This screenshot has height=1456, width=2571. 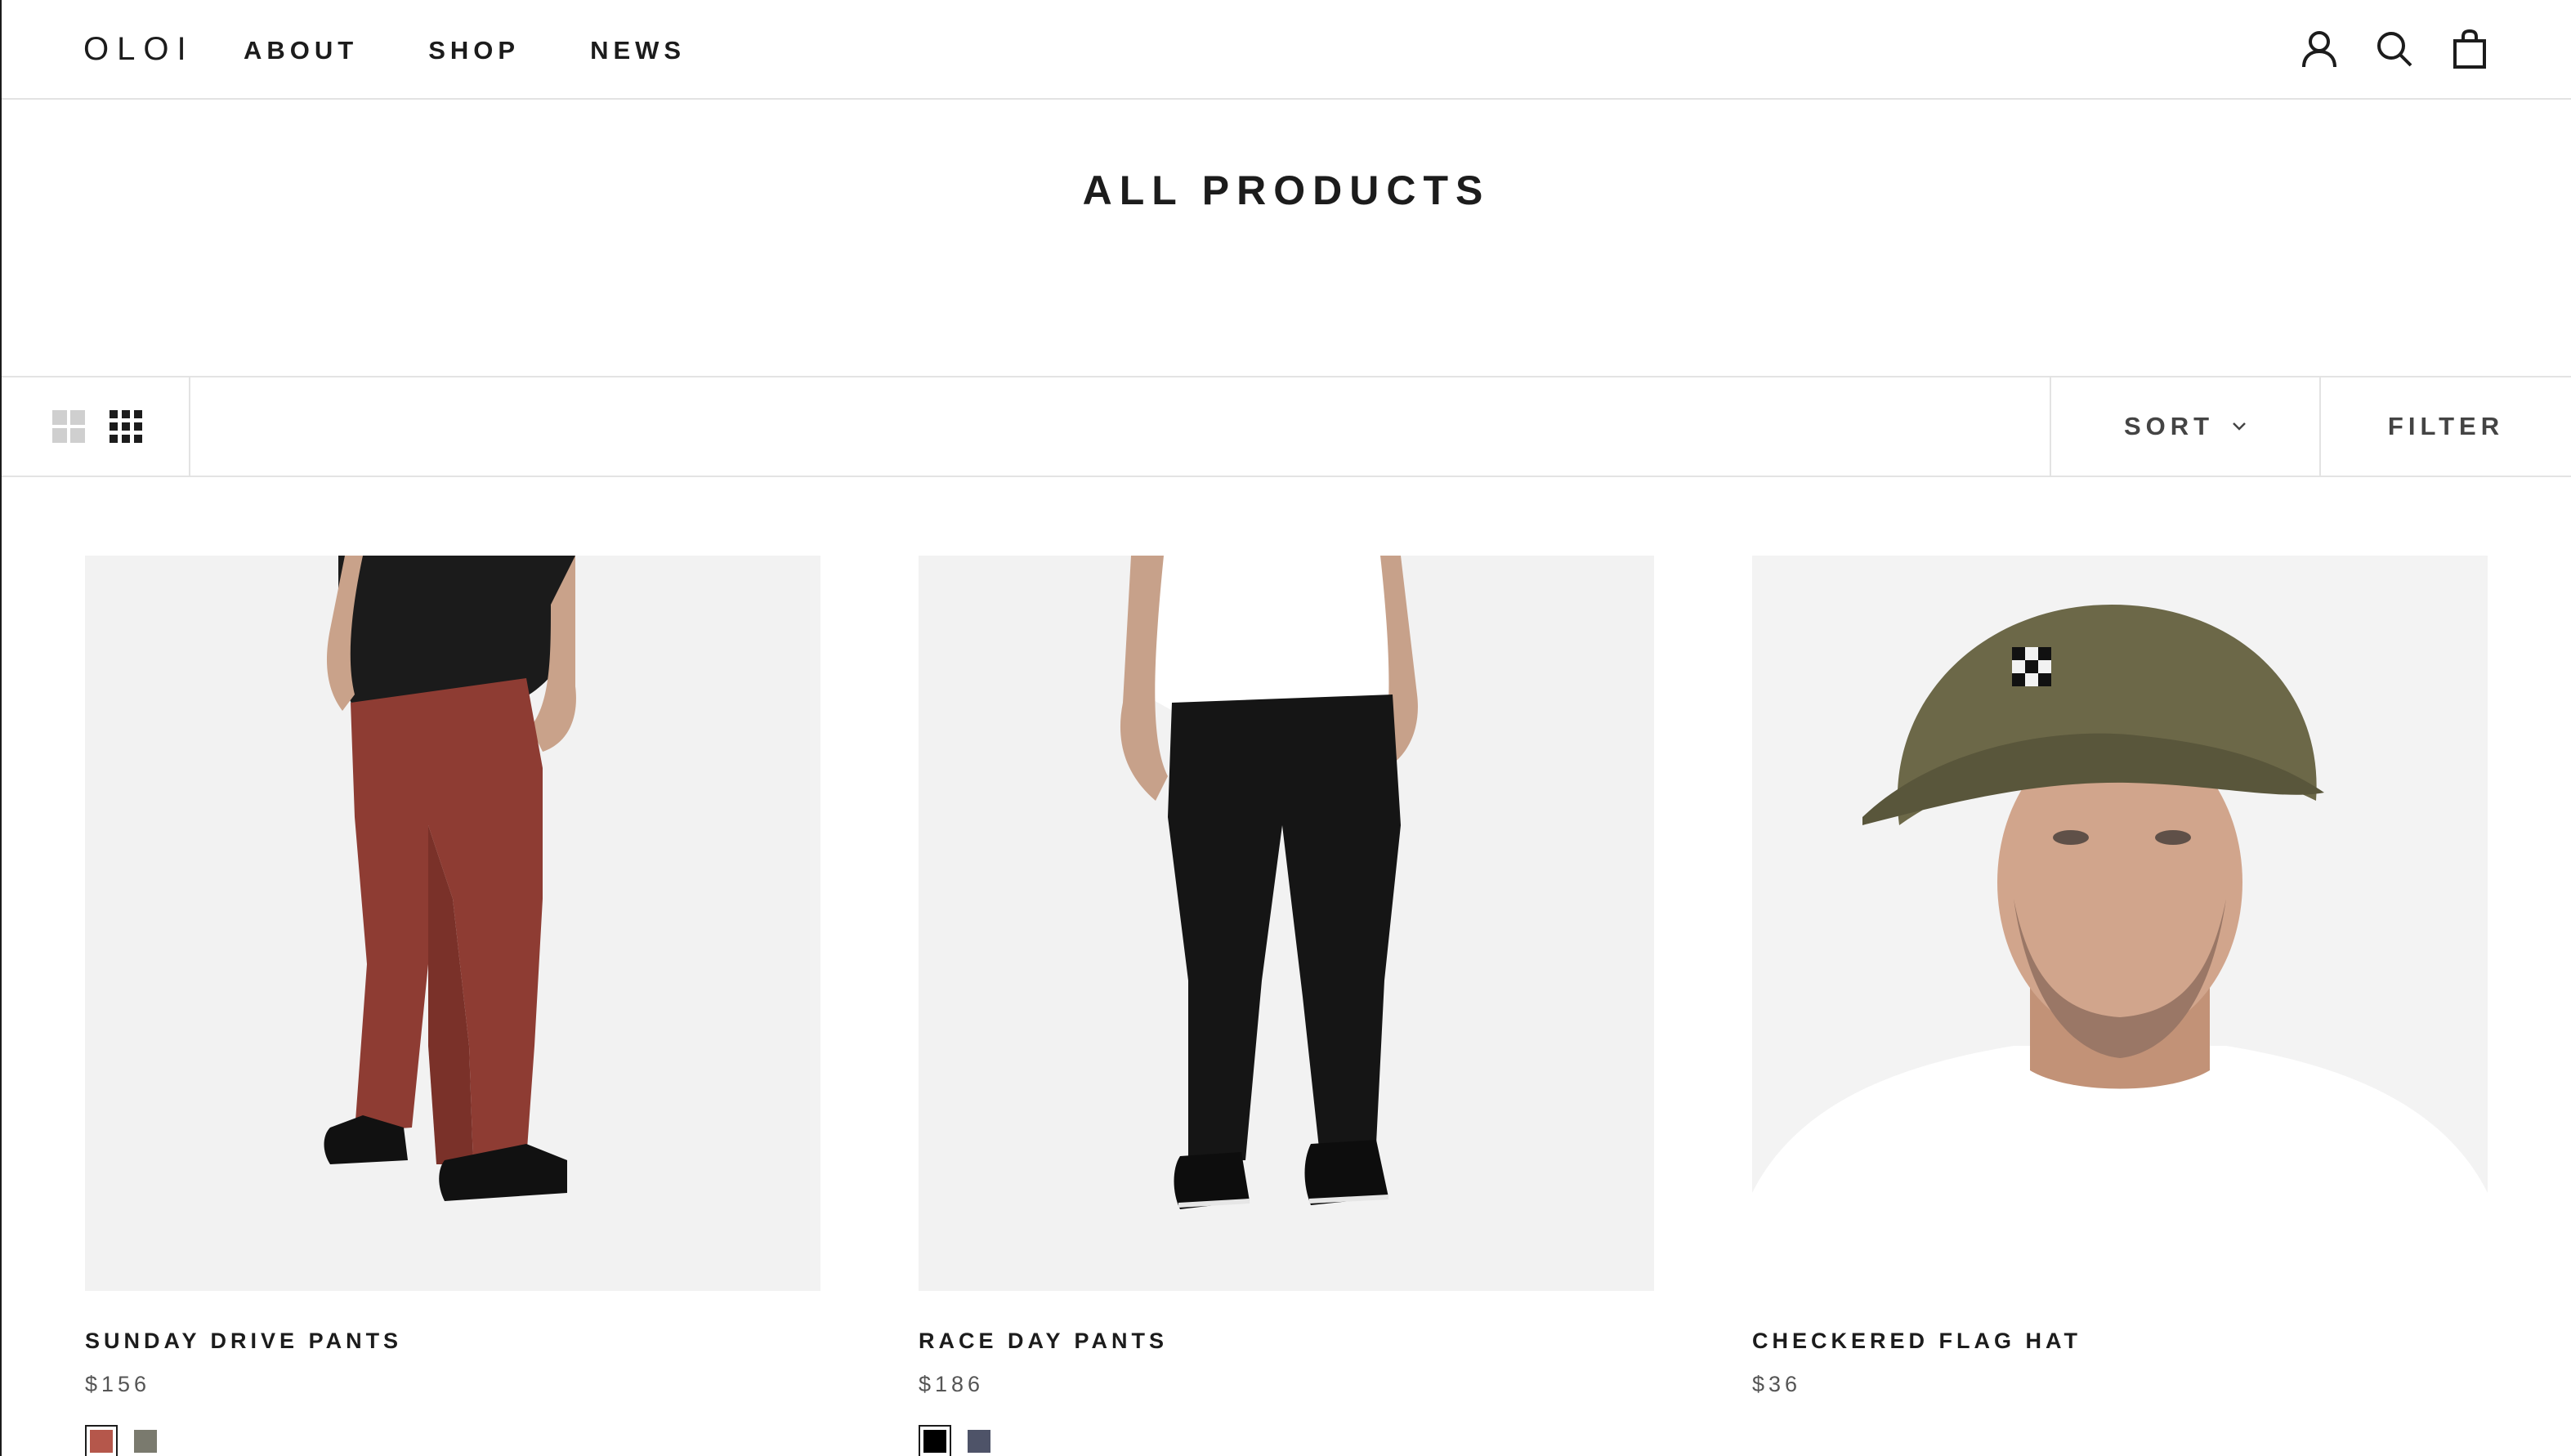 What do you see at coordinates (2319, 49) in the screenshot?
I see `account-icon` at bounding box center [2319, 49].